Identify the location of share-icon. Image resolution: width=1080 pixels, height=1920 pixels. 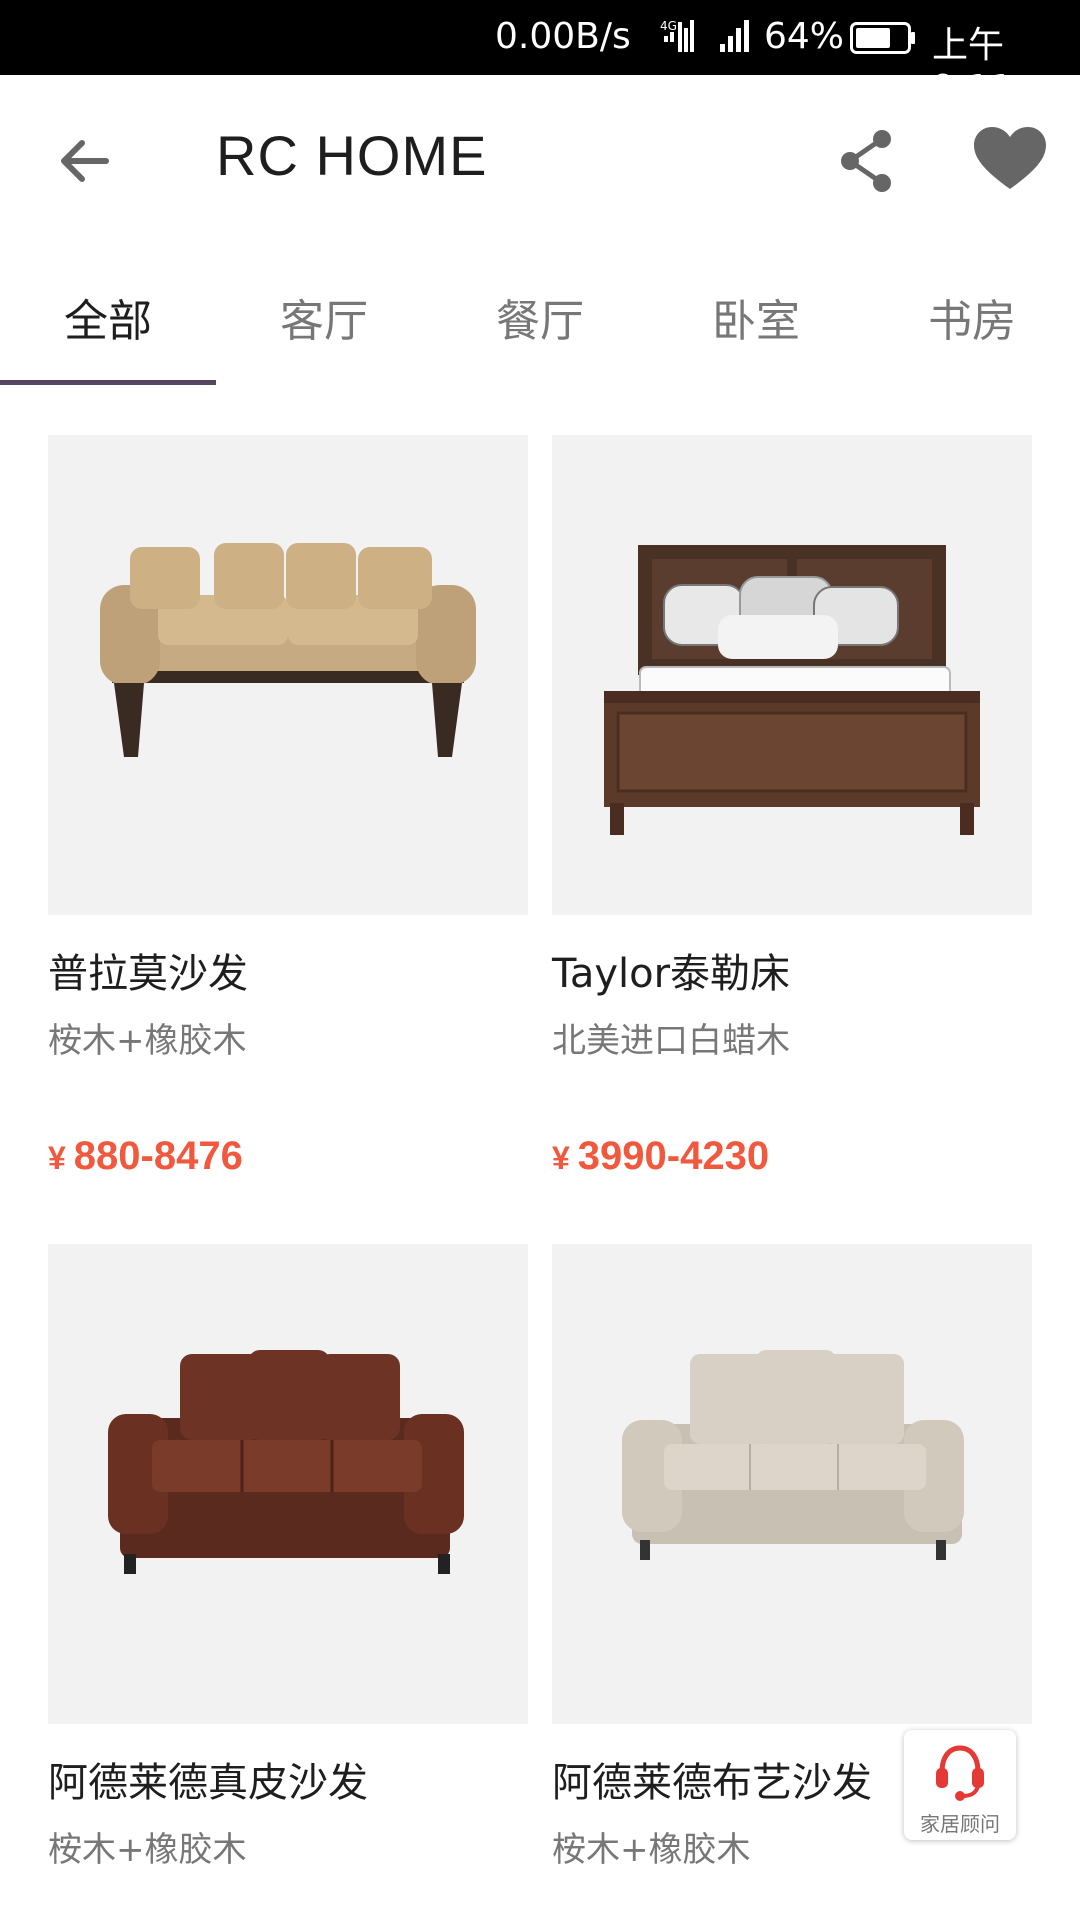
(866, 161).